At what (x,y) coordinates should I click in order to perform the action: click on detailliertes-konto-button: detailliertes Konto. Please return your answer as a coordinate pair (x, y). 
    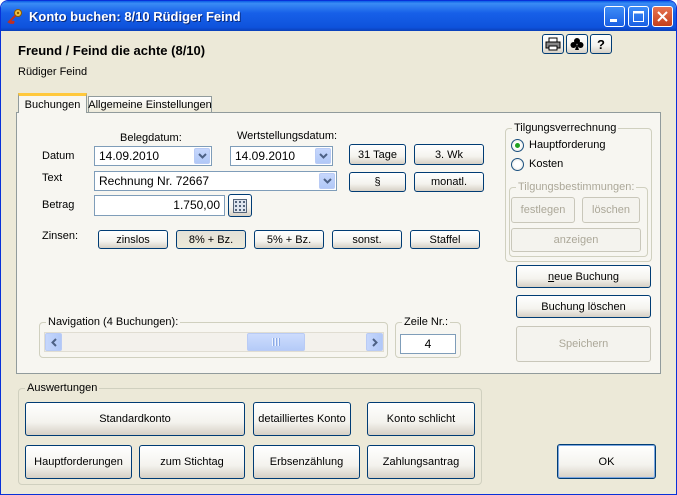
    Looking at the image, I should click on (302, 419).